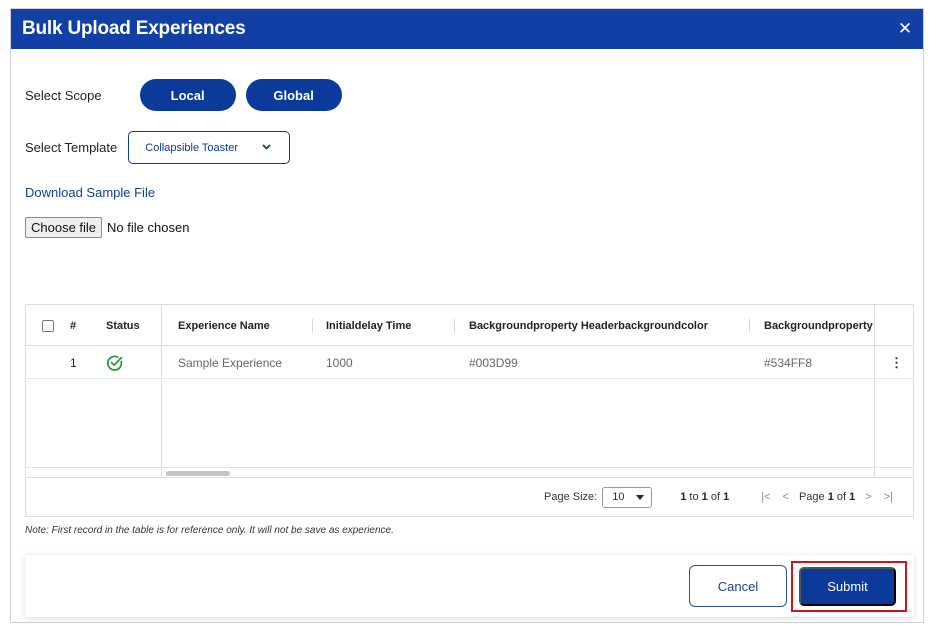 The image size is (936, 634). I want to click on column-header-header-bg-color: Backgroundproperty Headerbackgroundcolor, so click(588, 325).